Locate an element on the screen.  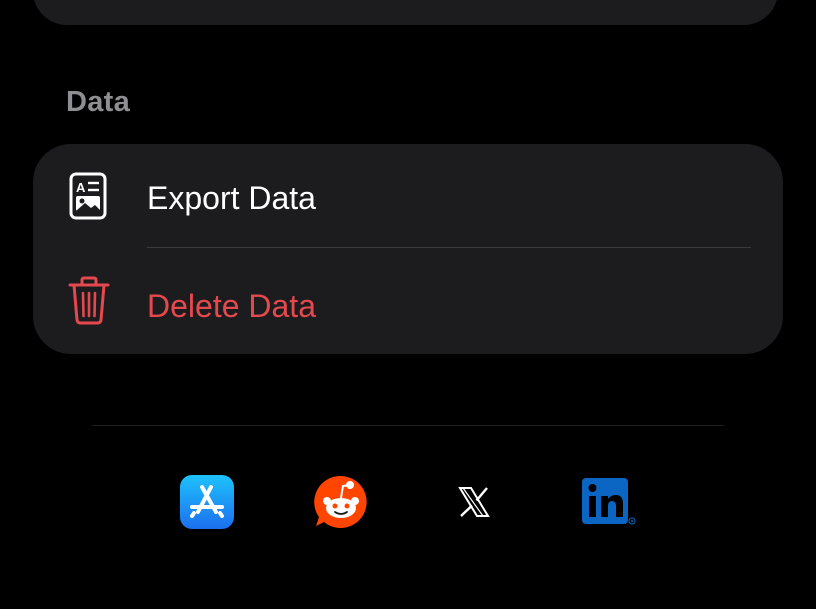
reddit-icon is located at coordinates (341, 502).